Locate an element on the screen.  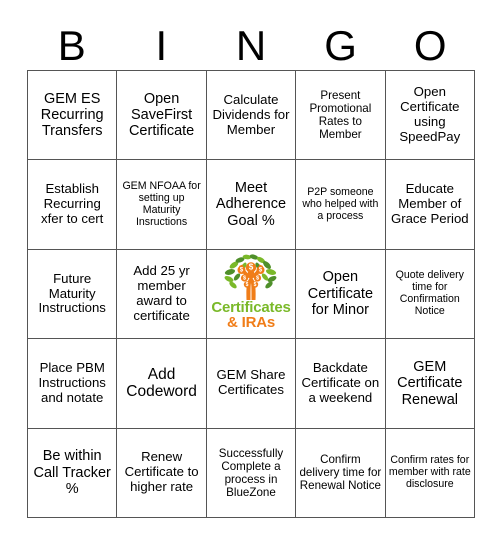
bingo-cell: GEM Share Certificates is located at coordinates (251, 384).